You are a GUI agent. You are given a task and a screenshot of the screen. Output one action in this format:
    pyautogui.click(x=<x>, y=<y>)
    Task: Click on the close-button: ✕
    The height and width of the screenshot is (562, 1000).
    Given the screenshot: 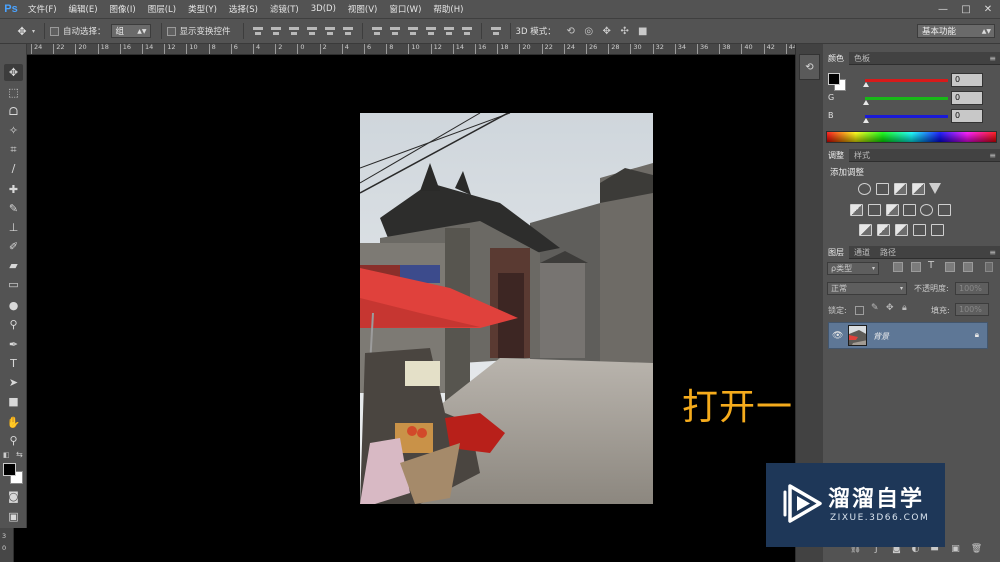 What is the action you would take?
    pyautogui.click(x=988, y=9)
    